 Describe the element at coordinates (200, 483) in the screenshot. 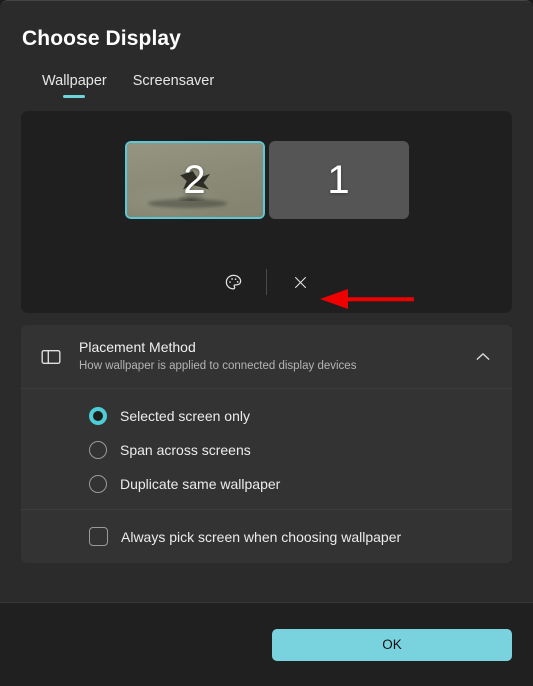

I see `radio-option-label: Duplicate same wallpaper` at that location.